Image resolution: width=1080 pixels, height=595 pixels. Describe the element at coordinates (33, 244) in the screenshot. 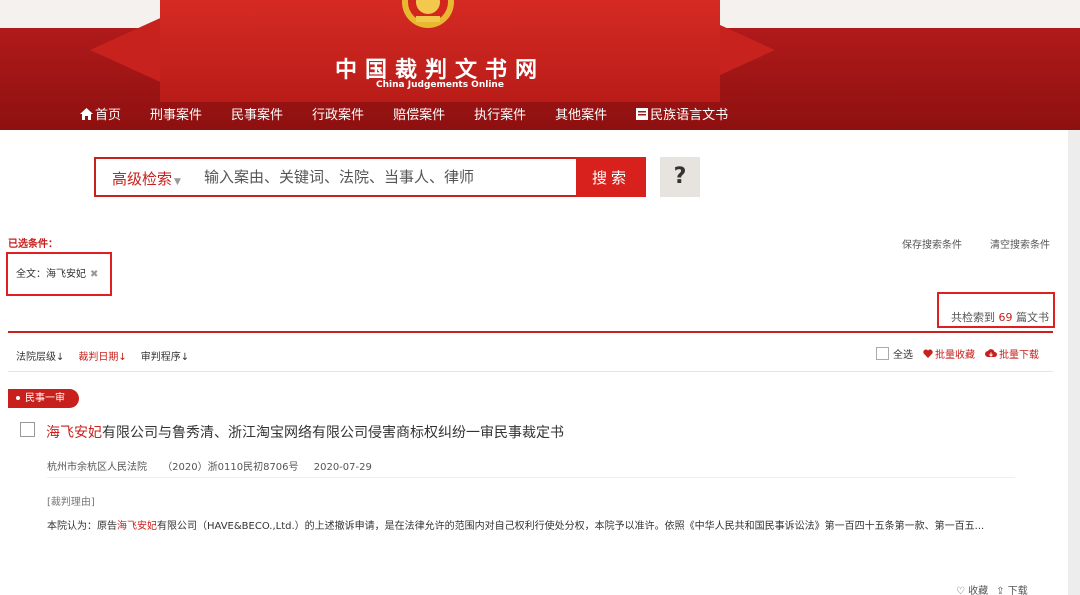

I see `selected-conditions-label: 已选条件：` at that location.